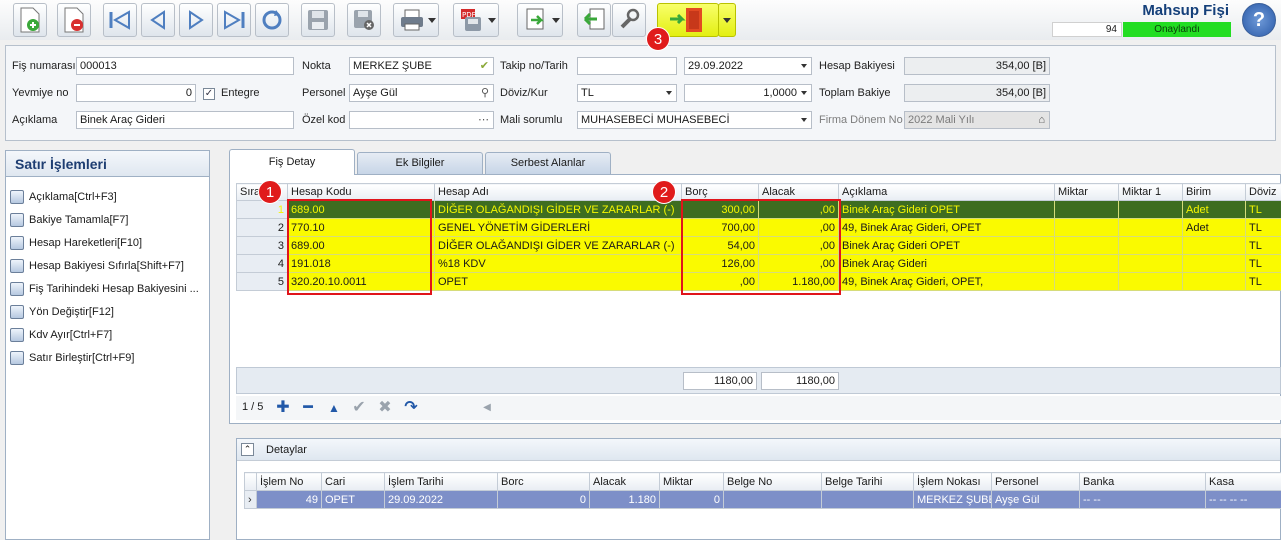  I want to click on add-row-icon: ✚, so click(283, 408).